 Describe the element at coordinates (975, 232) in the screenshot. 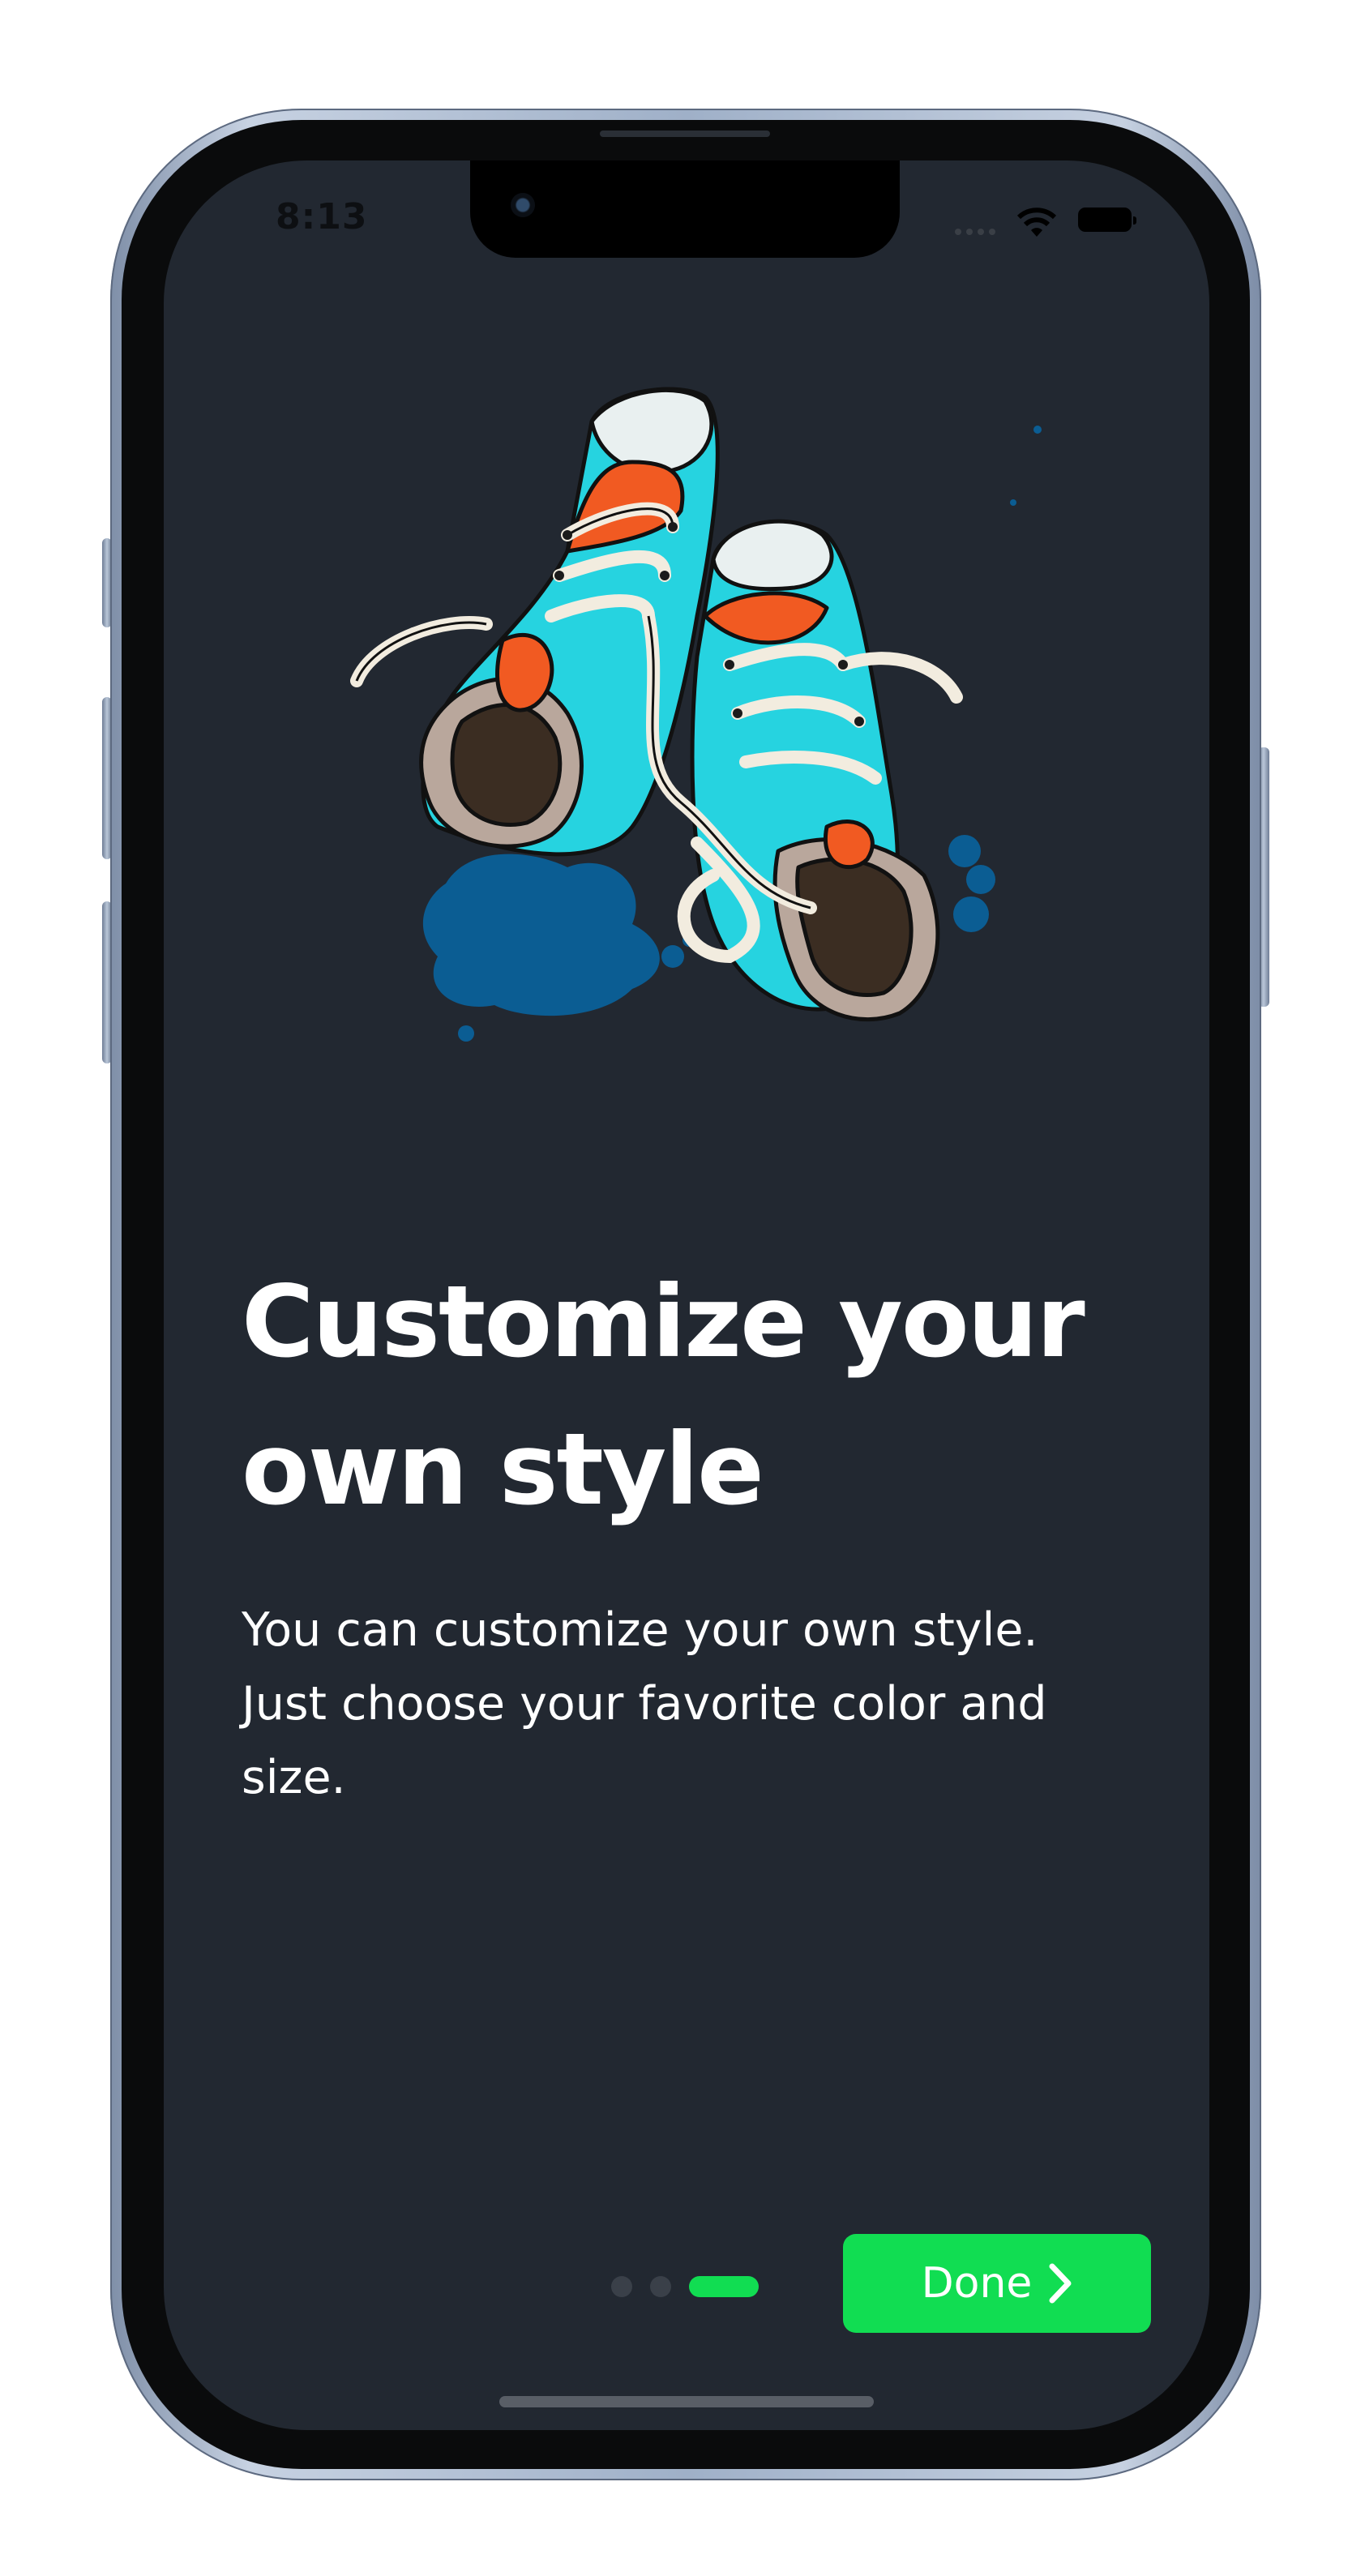

I see `cellular-signal-icon` at that location.